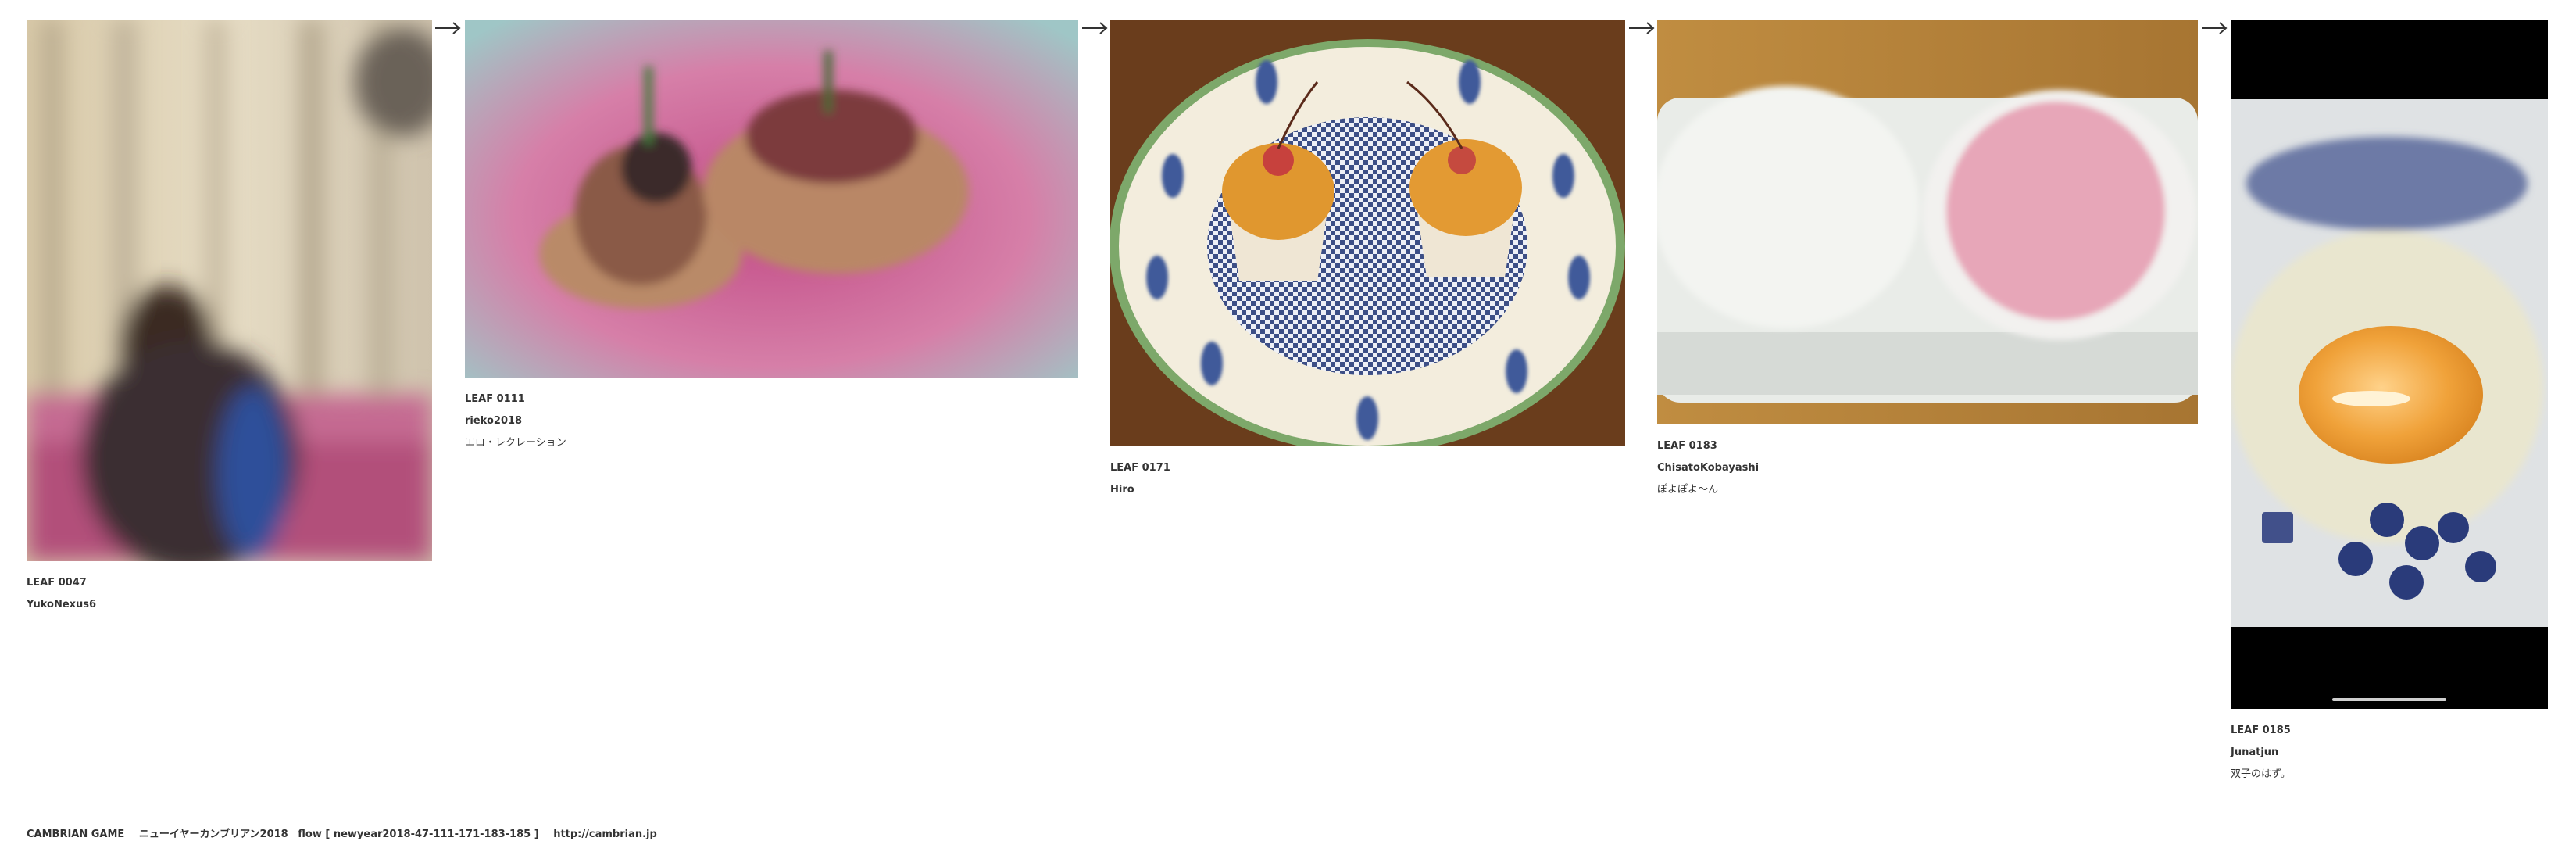 The width and height of the screenshot is (2576, 852). I want to click on leaf-author: Hiro, so click(1368, 490).